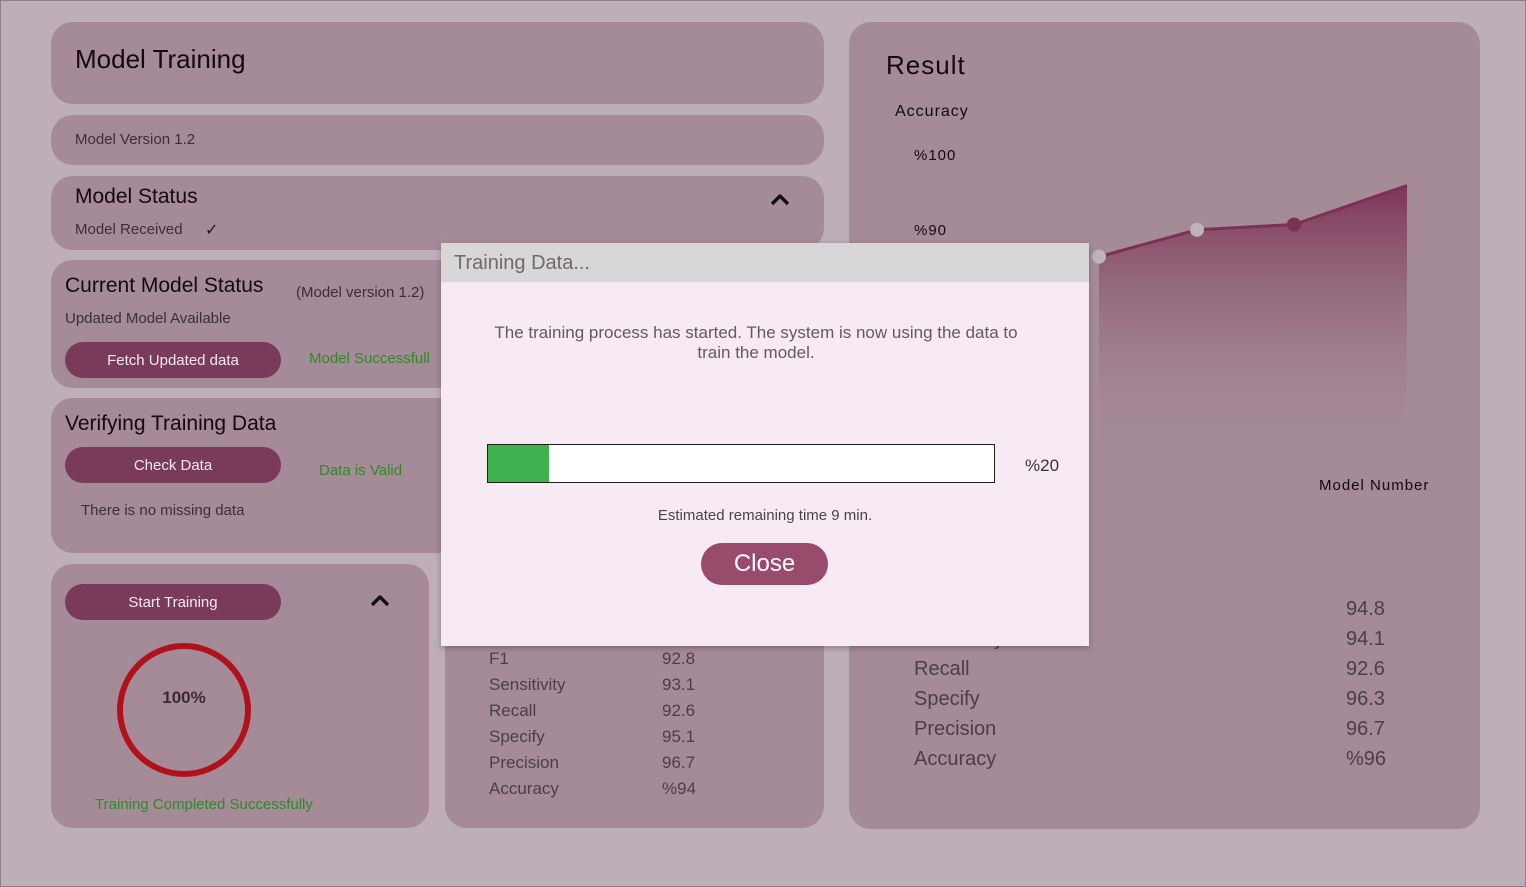  I want to click on metric-value: 94.1, so click(1365, 639).